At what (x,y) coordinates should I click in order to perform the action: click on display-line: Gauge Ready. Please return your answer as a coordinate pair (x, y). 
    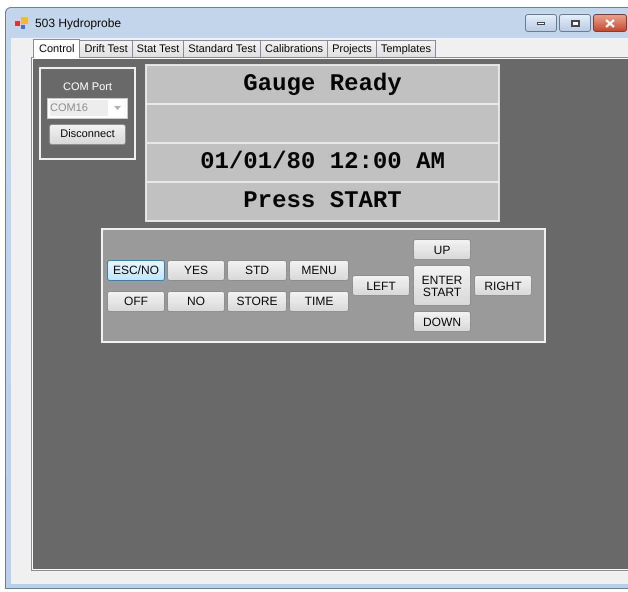
    Looking at the image, I should click on (322, 85).